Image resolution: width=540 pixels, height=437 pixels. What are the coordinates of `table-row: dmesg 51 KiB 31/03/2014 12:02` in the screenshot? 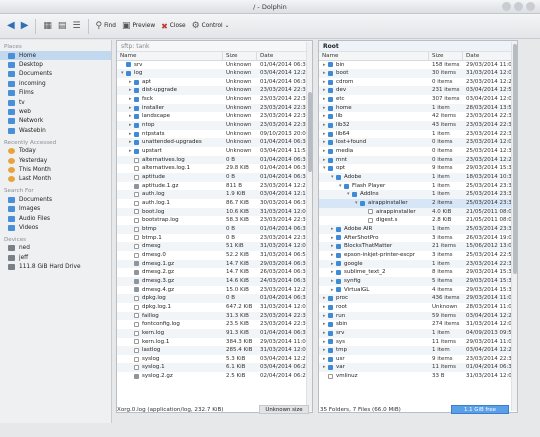 It's located at (214, 246).